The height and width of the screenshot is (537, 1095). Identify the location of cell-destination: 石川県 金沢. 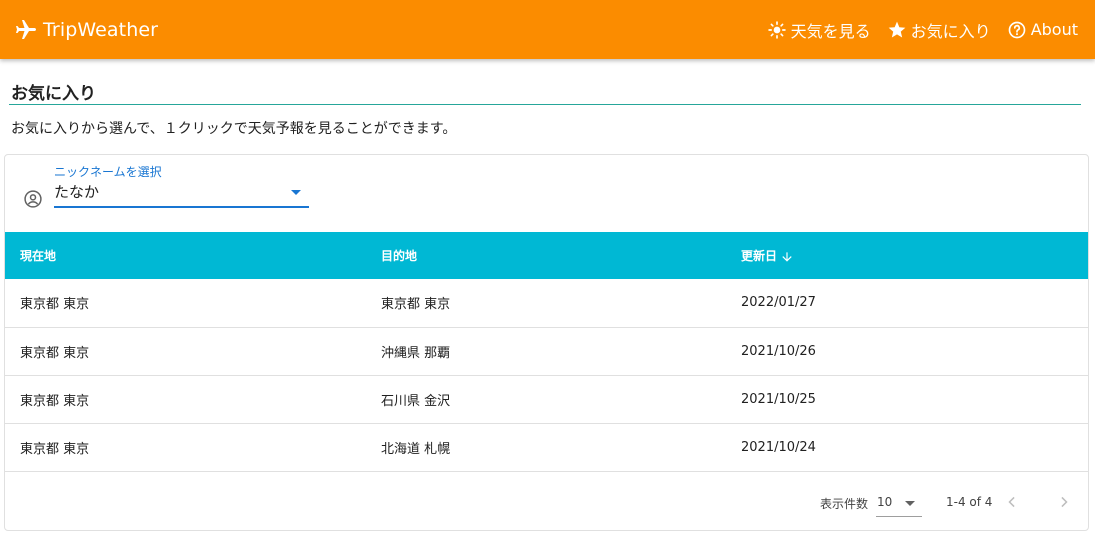
(416, 401).